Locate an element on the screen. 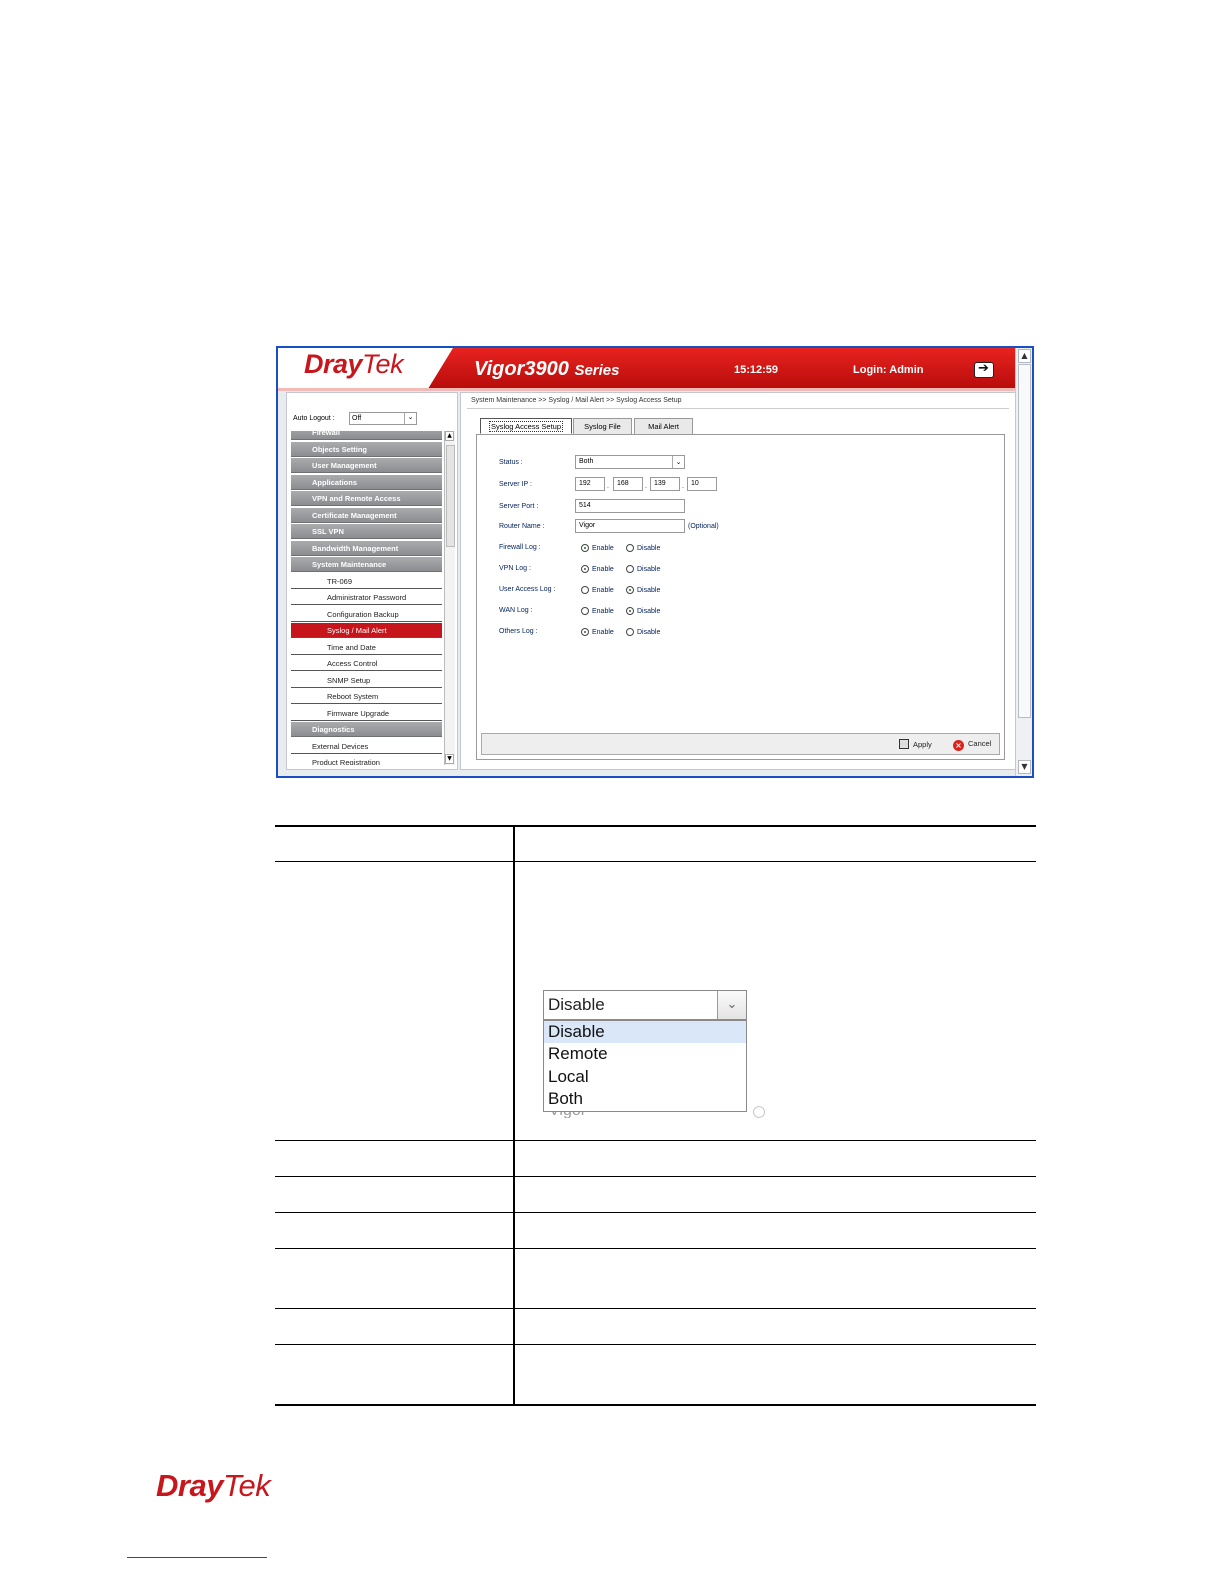 This screenshot has height=1584, width=1224. sidebar-item: Firmware Upgrade is located at coordinates (366, 713).